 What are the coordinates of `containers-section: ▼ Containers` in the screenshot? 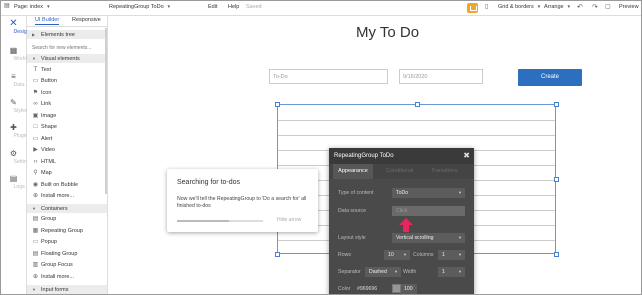 It's located at (67, 208).